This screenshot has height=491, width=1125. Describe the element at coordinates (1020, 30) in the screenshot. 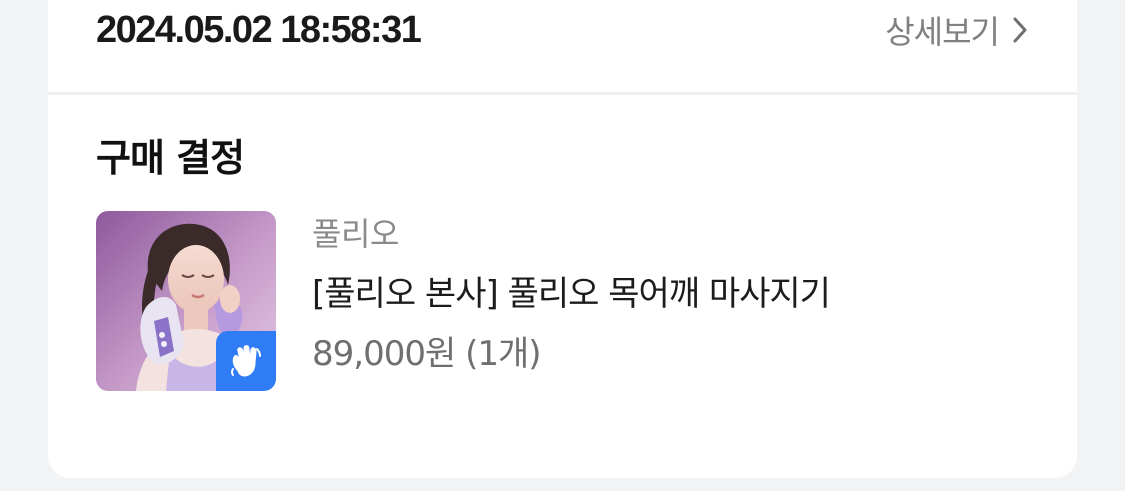

I see `chevron-right-icon` at that location.